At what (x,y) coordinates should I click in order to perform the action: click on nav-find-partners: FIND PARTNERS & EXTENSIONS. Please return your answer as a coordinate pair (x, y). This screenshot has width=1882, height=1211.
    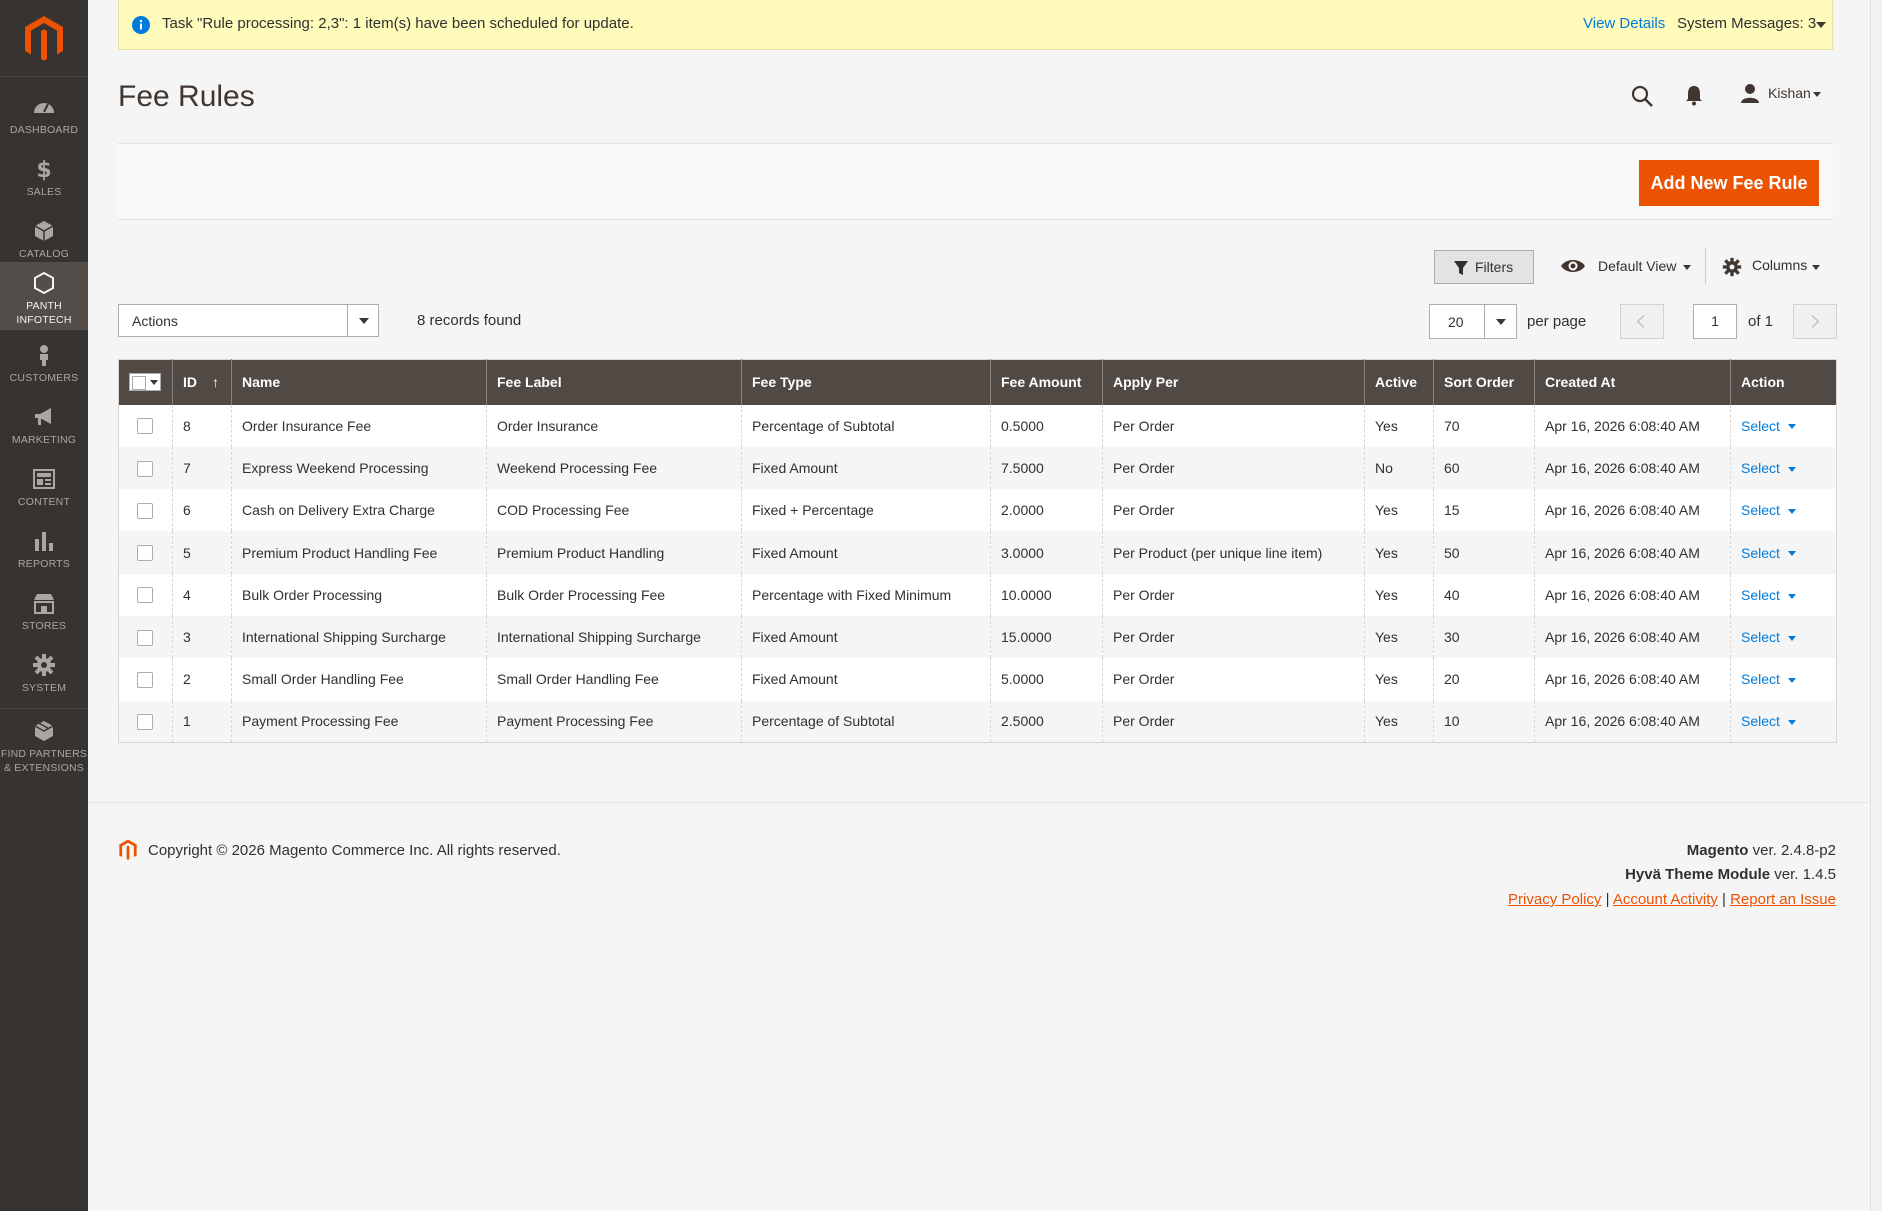
    Looking at the image, I should click on (44, 742).